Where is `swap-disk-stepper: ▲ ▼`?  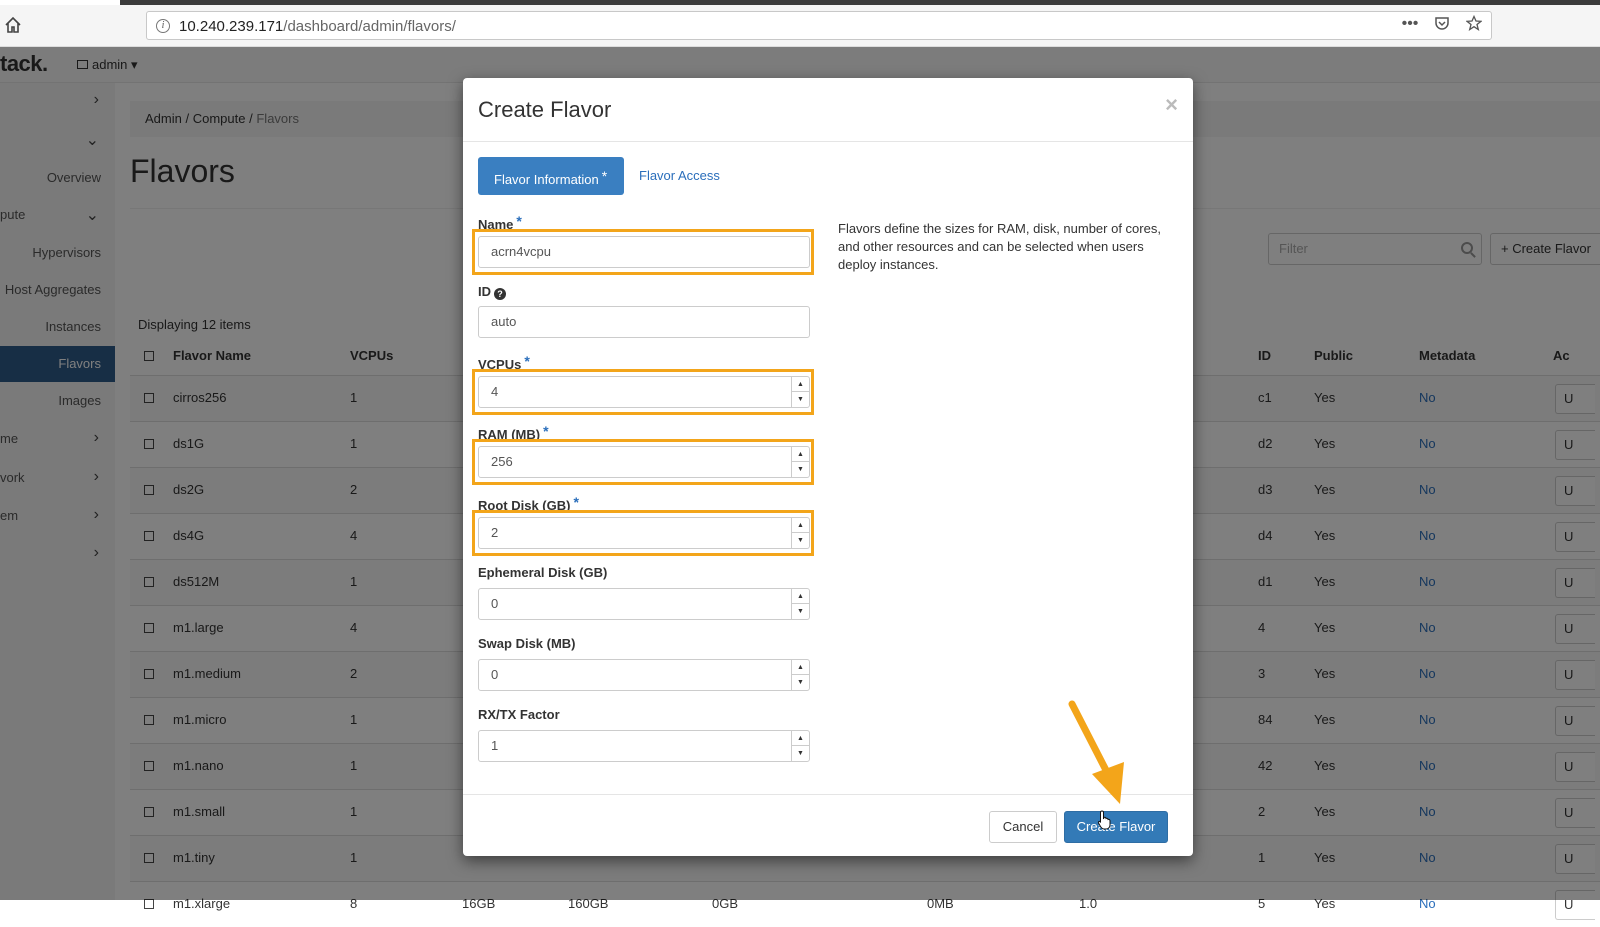 swap-disk-stepper: ▲ ▼ is located at coordinates (800, 675).